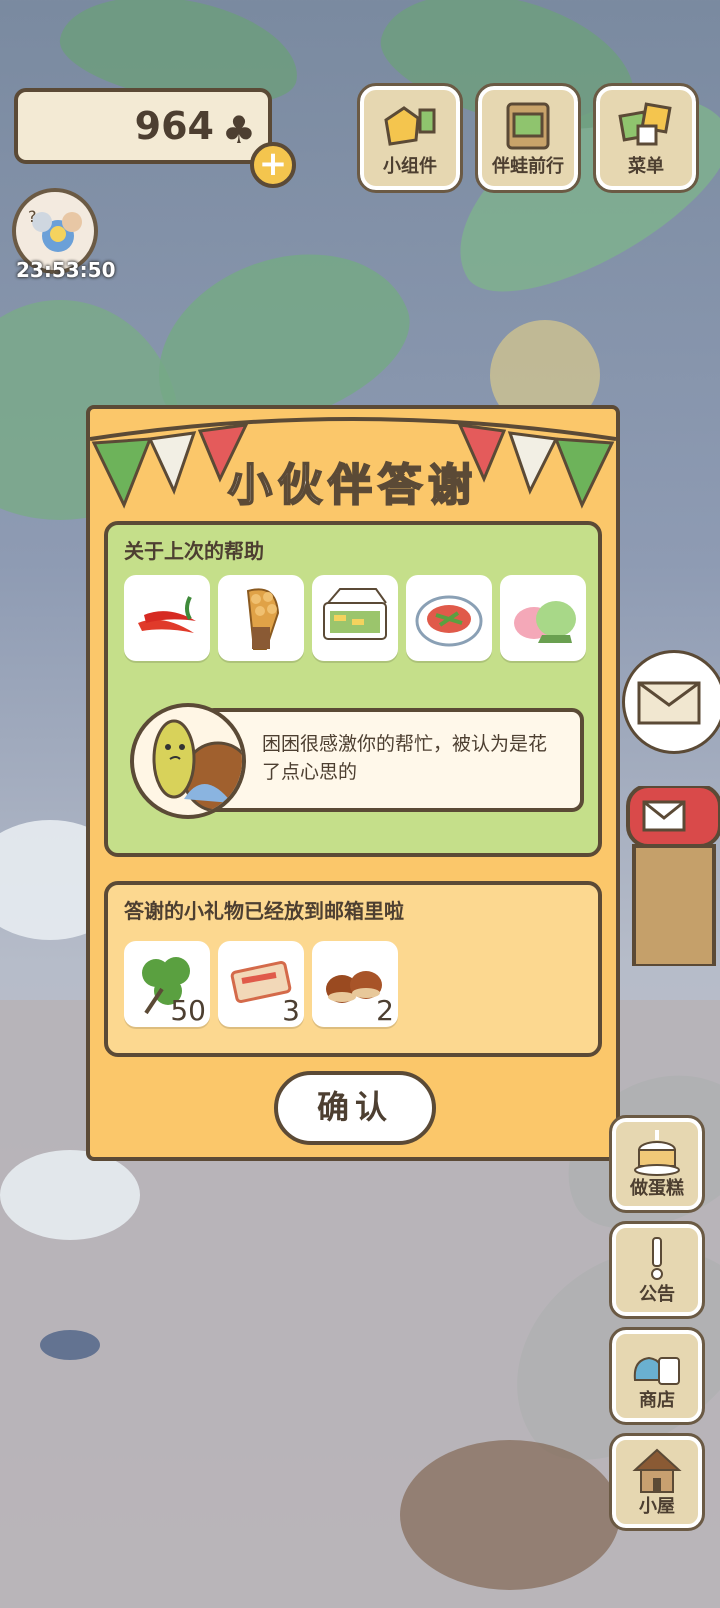  What do you see at coordinates (355, 614) in the screenshot?
I see `bento-box-icon` at bounding box center [355, 614].